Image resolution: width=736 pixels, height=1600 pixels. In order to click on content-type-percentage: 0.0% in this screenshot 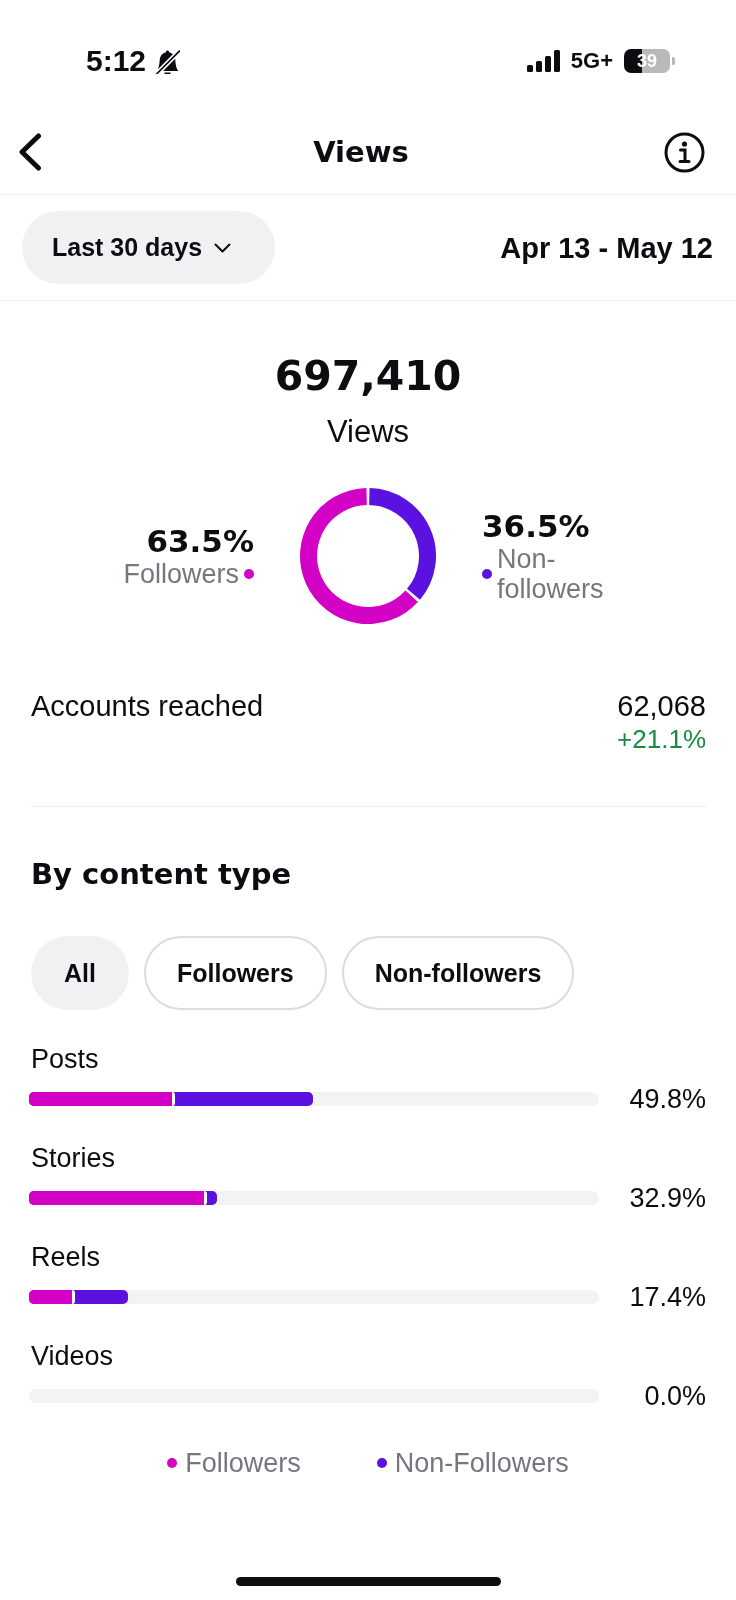, I will do `click(675, 1396)`.